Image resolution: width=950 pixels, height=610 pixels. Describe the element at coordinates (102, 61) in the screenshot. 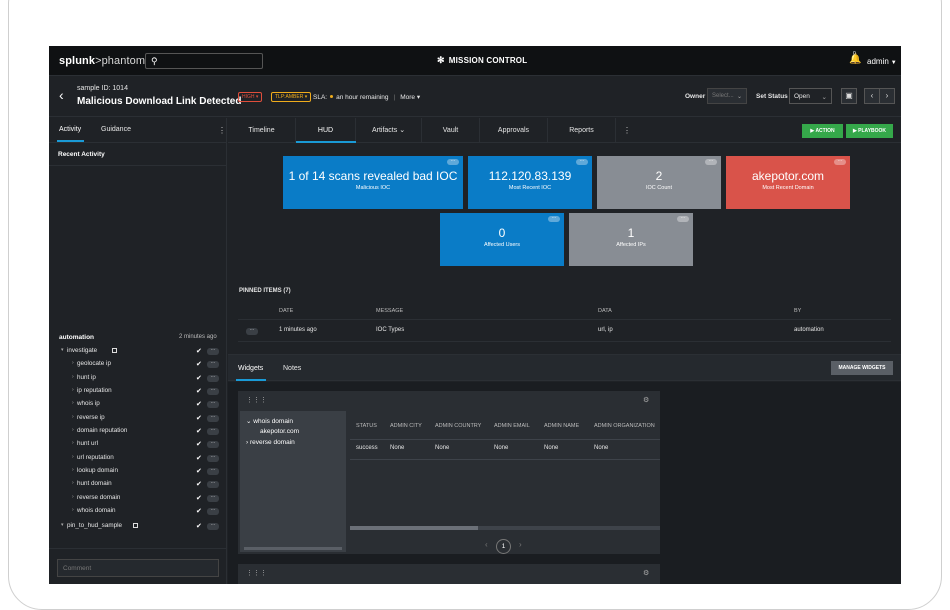

I see `logo: splunk>phantom` at that location.